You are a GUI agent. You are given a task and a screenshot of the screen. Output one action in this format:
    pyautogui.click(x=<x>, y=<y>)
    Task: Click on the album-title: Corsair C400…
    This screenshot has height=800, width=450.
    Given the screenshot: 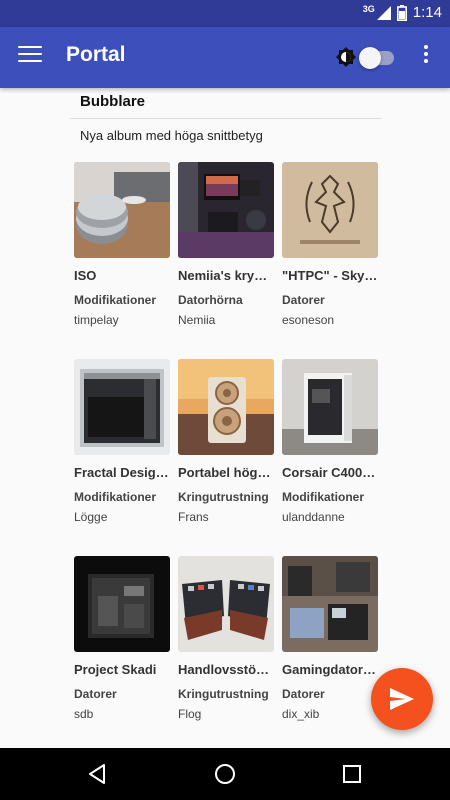 What is the action you would take?
    pyautogui.click(x=329, y=472)
    